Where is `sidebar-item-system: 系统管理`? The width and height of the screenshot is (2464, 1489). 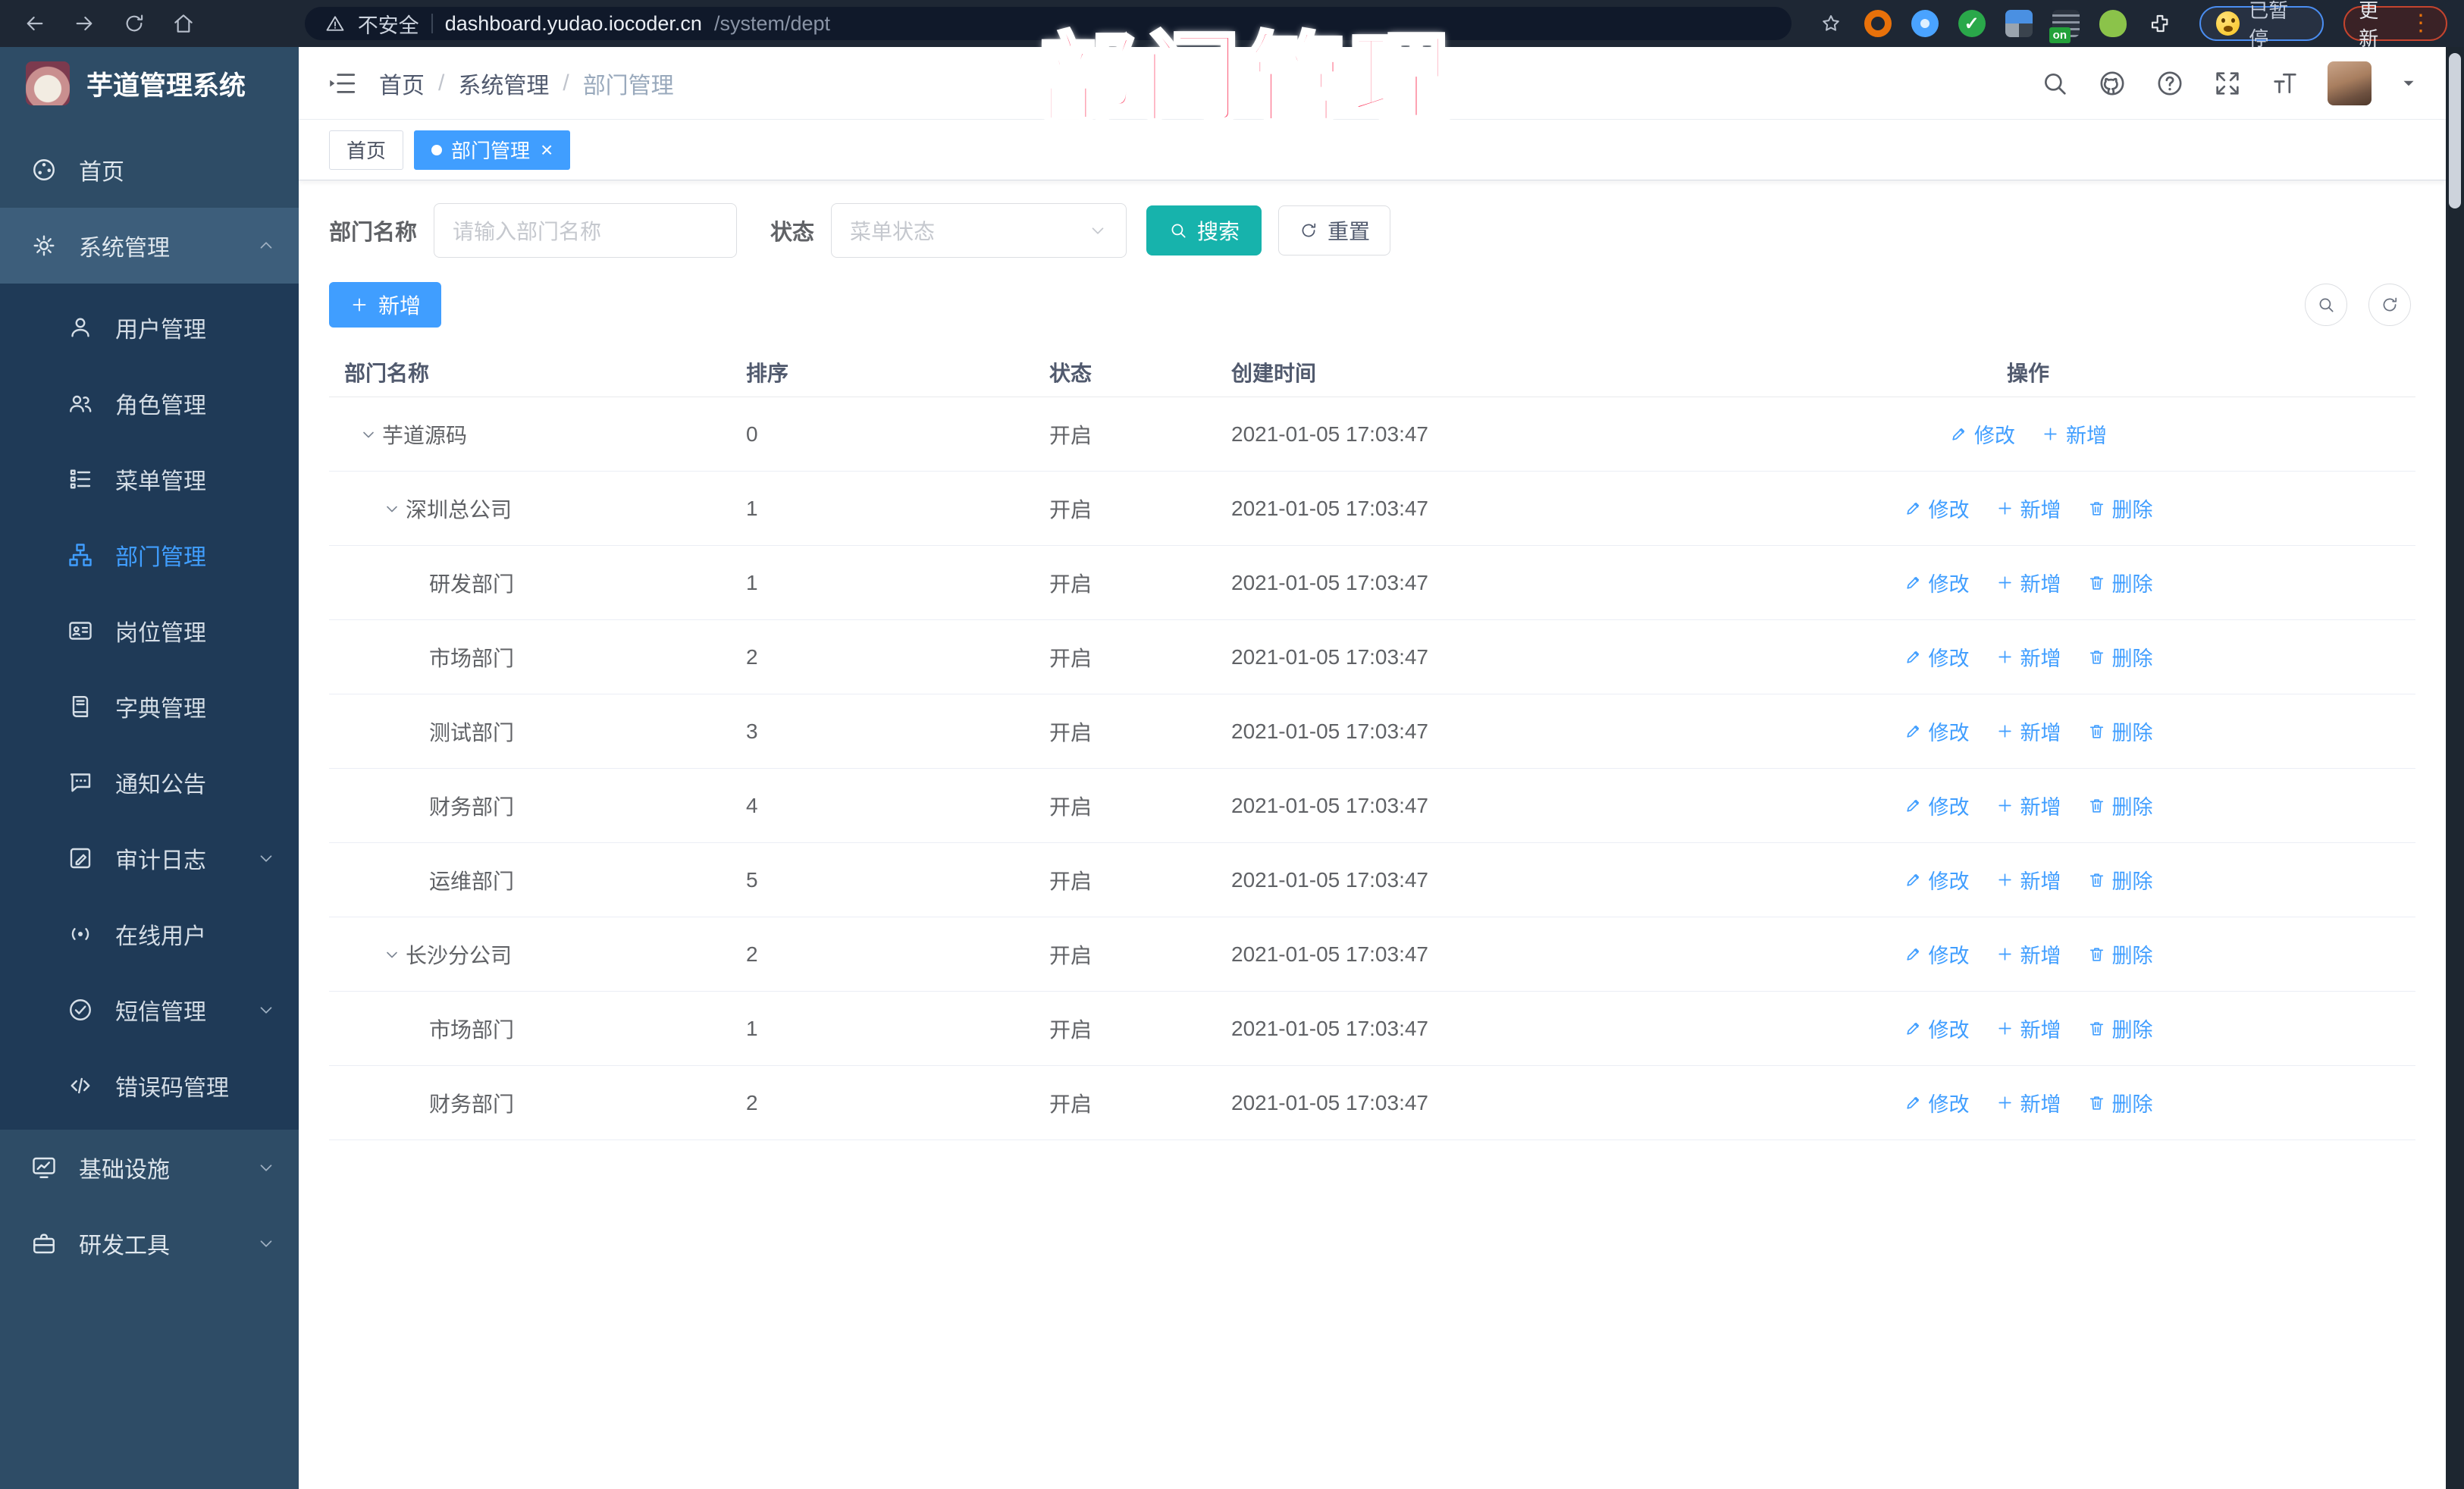
sidebar-item-system: 系统管理 is located at coordinates (150, 246).